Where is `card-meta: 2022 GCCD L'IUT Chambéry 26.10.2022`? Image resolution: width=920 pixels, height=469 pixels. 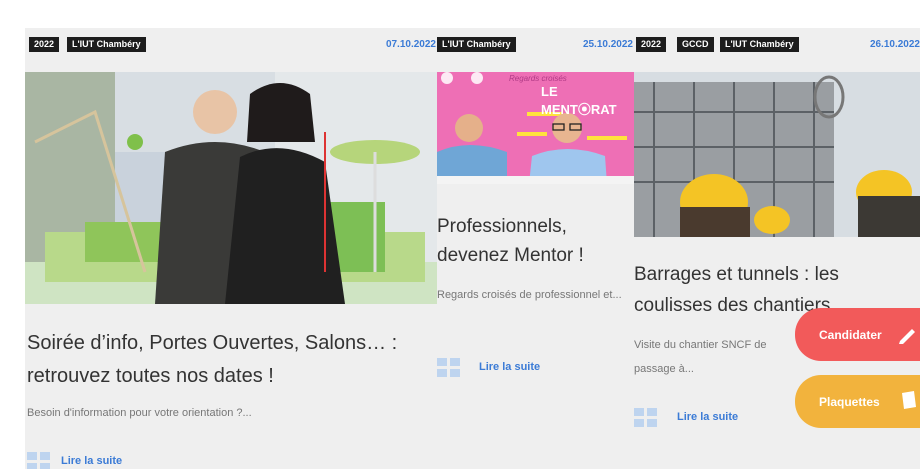
card-meta: 2022 GCCD L'IUT Chambéry 26.10.2022 is located at coordinates (777, 45).